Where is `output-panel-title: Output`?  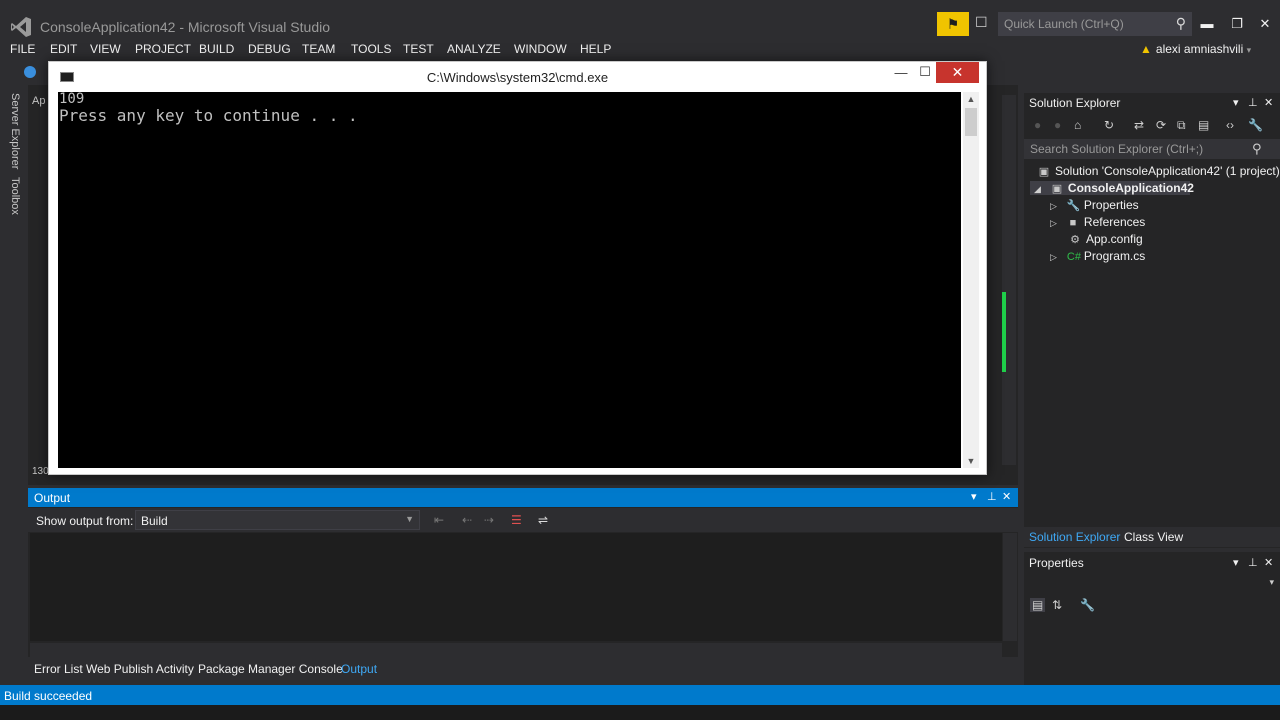
output-panel-title: Output is located at coordinates (52, 498).